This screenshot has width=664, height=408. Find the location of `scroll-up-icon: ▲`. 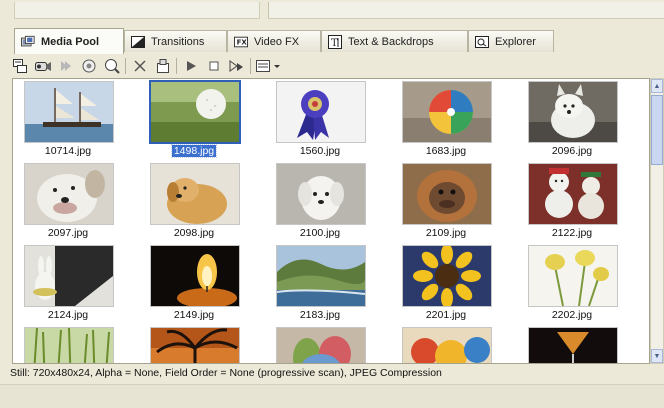

scroll-up-icon: ▲ is located at coordinates (657, 86).